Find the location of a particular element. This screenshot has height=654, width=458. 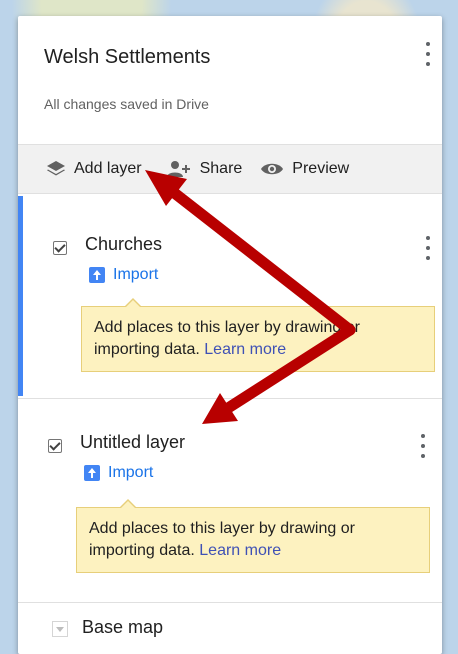

layer-name: Untitled layer is located at coordinates (132, 442).